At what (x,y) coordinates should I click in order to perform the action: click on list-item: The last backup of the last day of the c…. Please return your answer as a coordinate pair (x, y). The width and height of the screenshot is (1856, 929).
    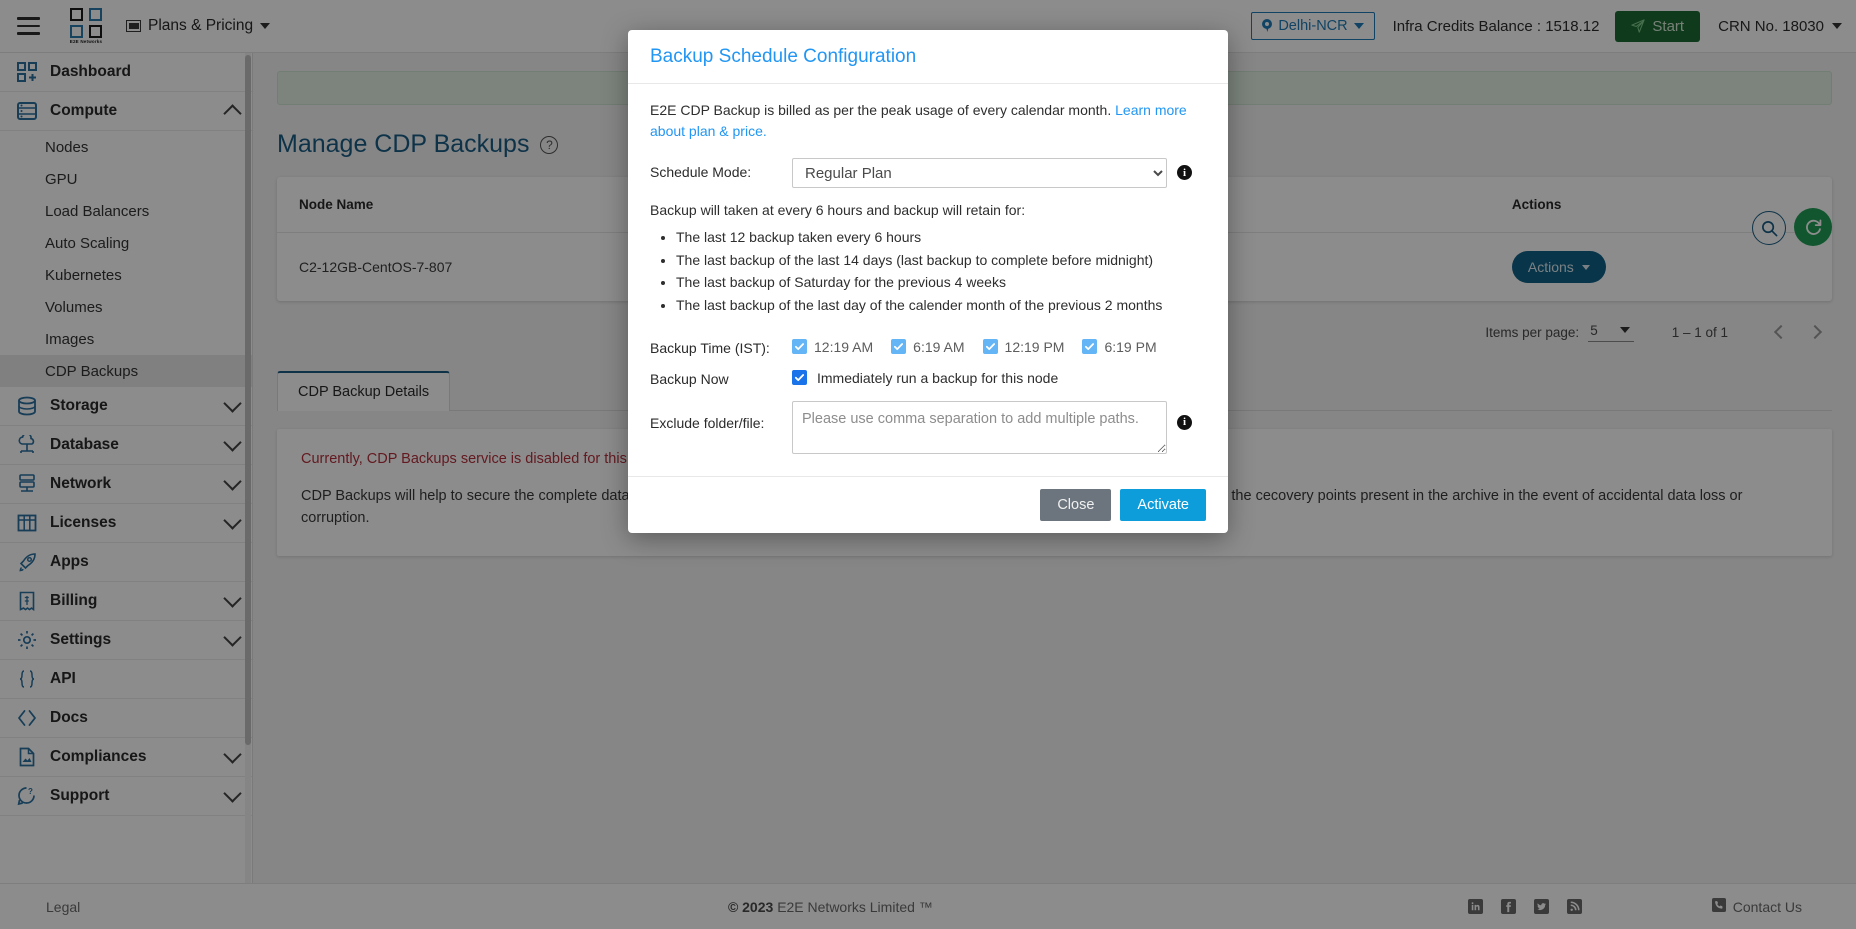
    Looking at the image, I should click on (941, 305).